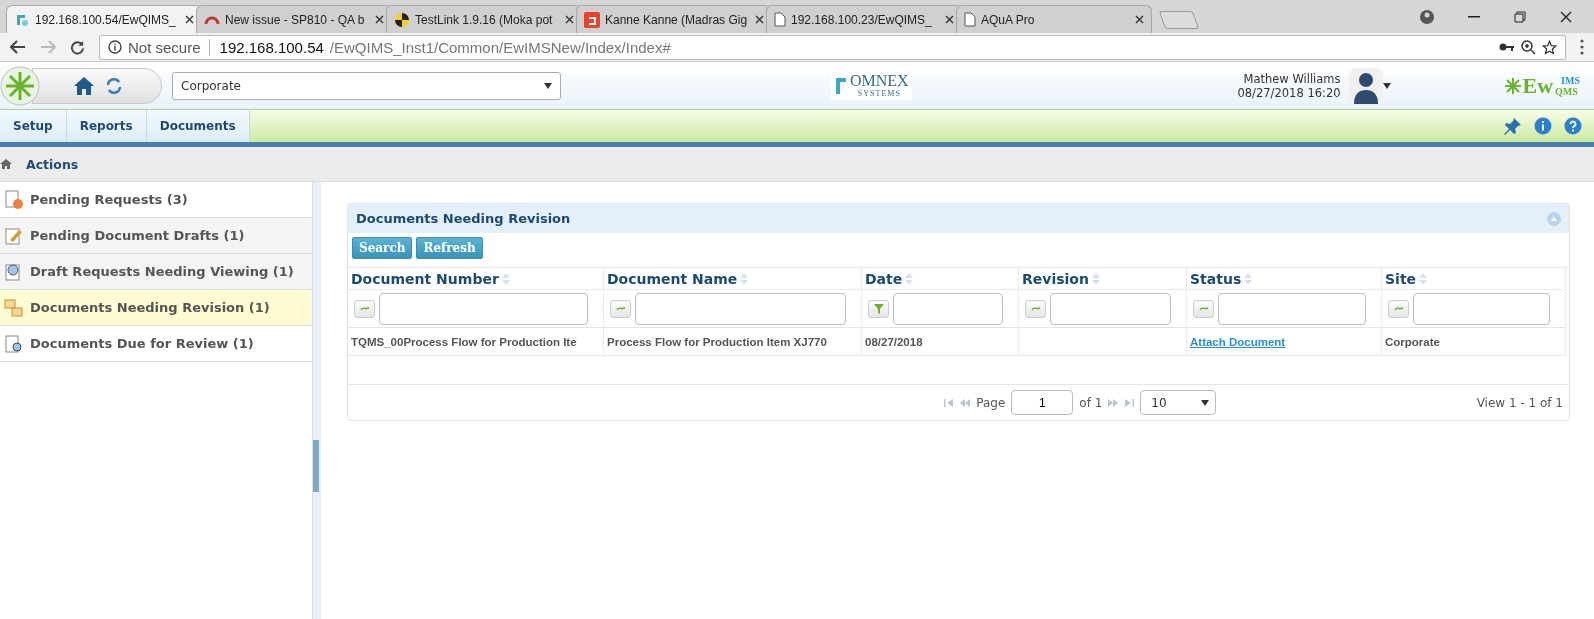 The width and height of the screenshot is (1594, 619). I want to click on snowflake-logo-icon, so click(20, 85).